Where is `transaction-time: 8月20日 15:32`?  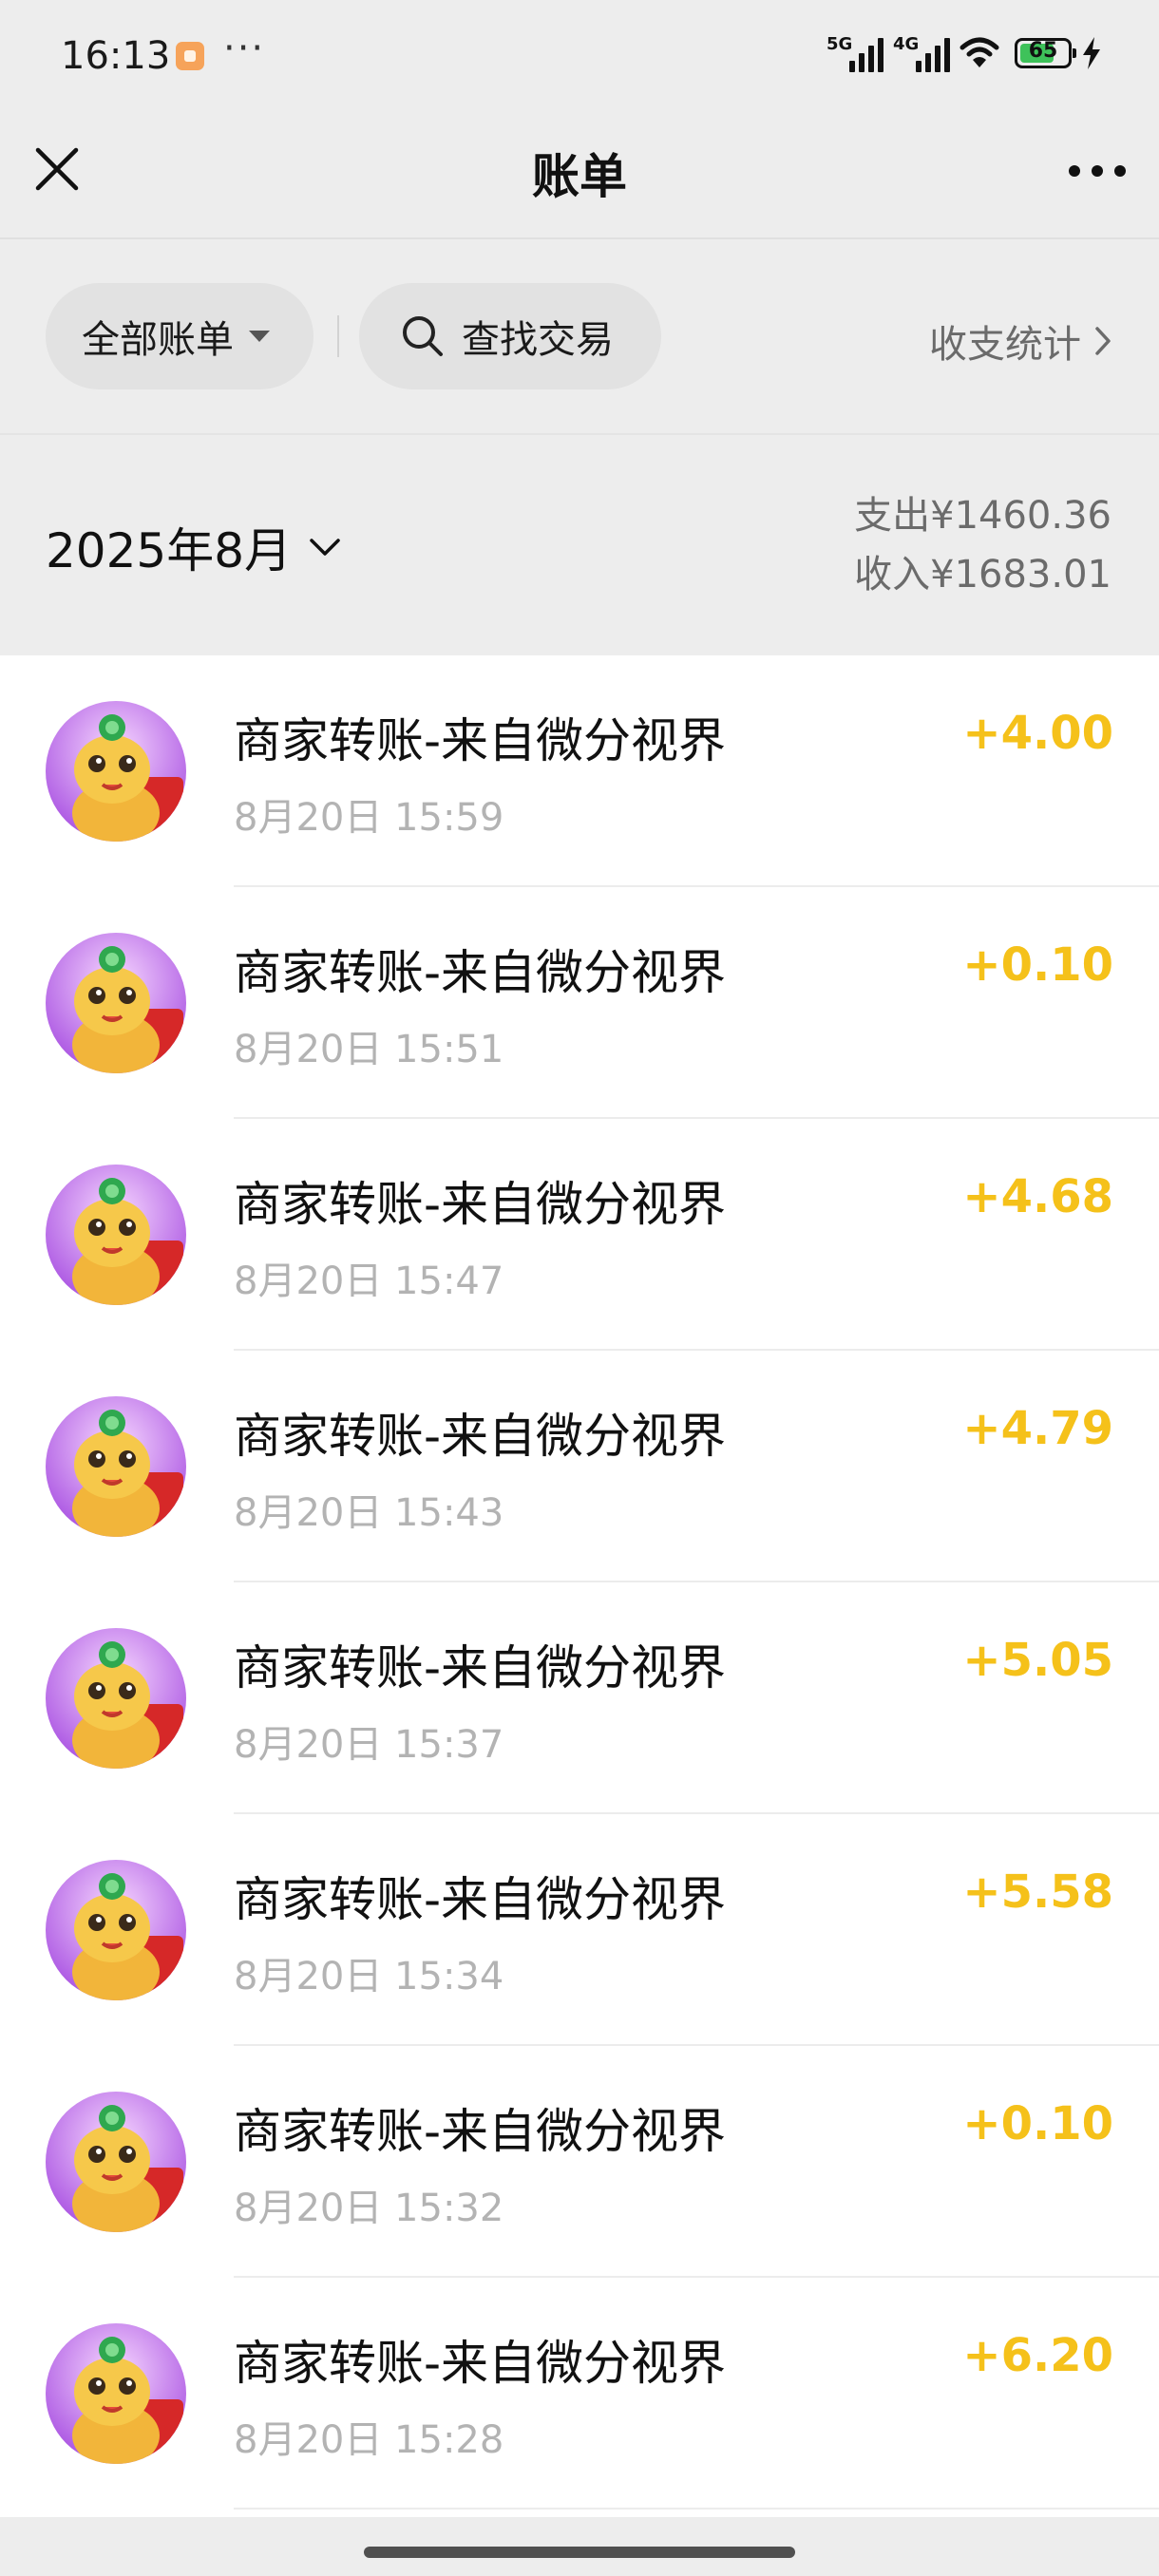
transaction-time: 8月20日 15:32 is located at coordinates (369, 2208).